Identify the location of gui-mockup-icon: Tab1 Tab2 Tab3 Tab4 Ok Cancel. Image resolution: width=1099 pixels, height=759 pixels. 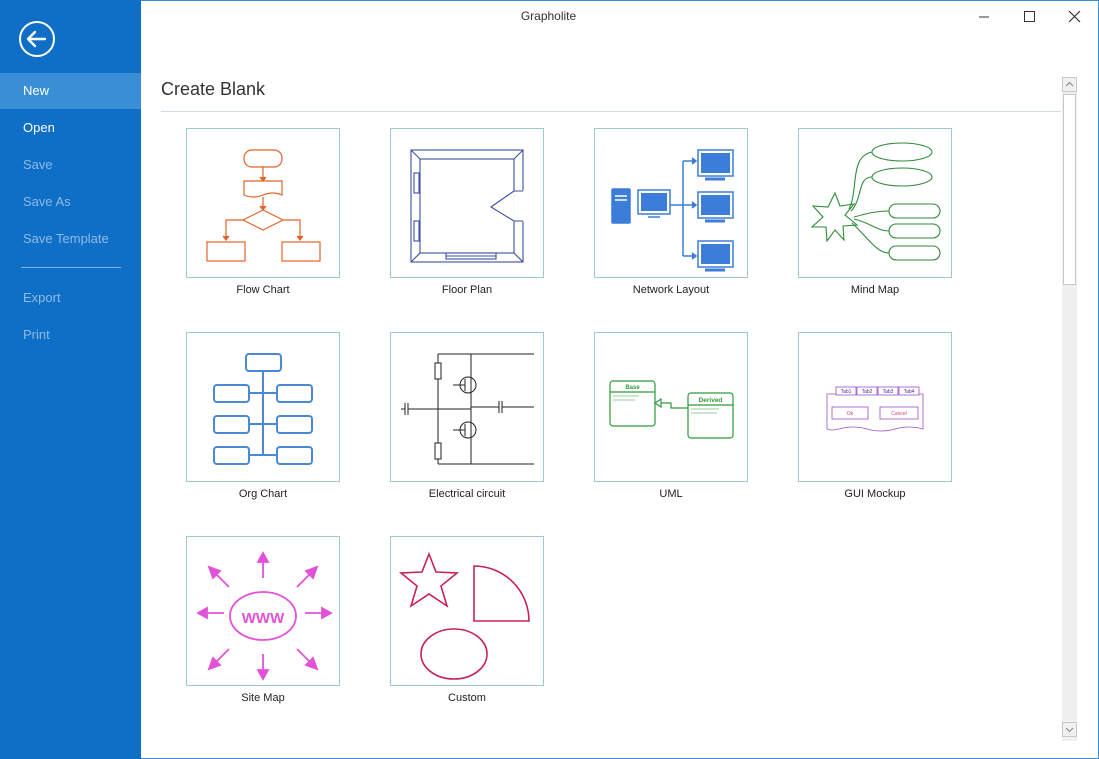
(875, 409).